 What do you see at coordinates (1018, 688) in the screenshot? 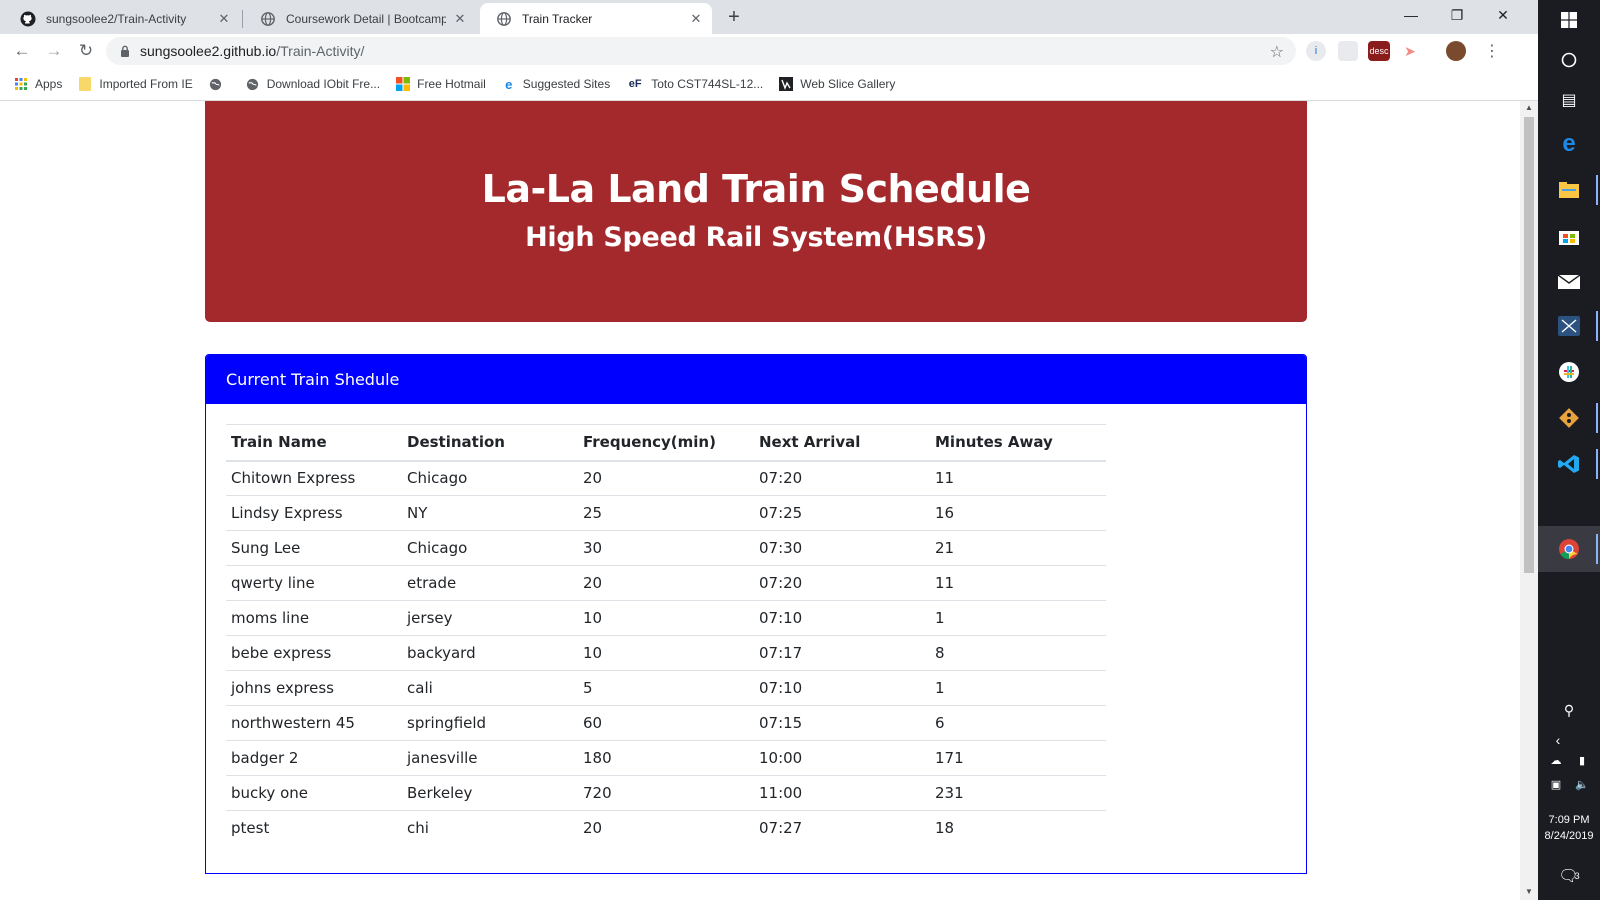
I see `minutes-away-cell: 1` at bounding box center [1018, 688].